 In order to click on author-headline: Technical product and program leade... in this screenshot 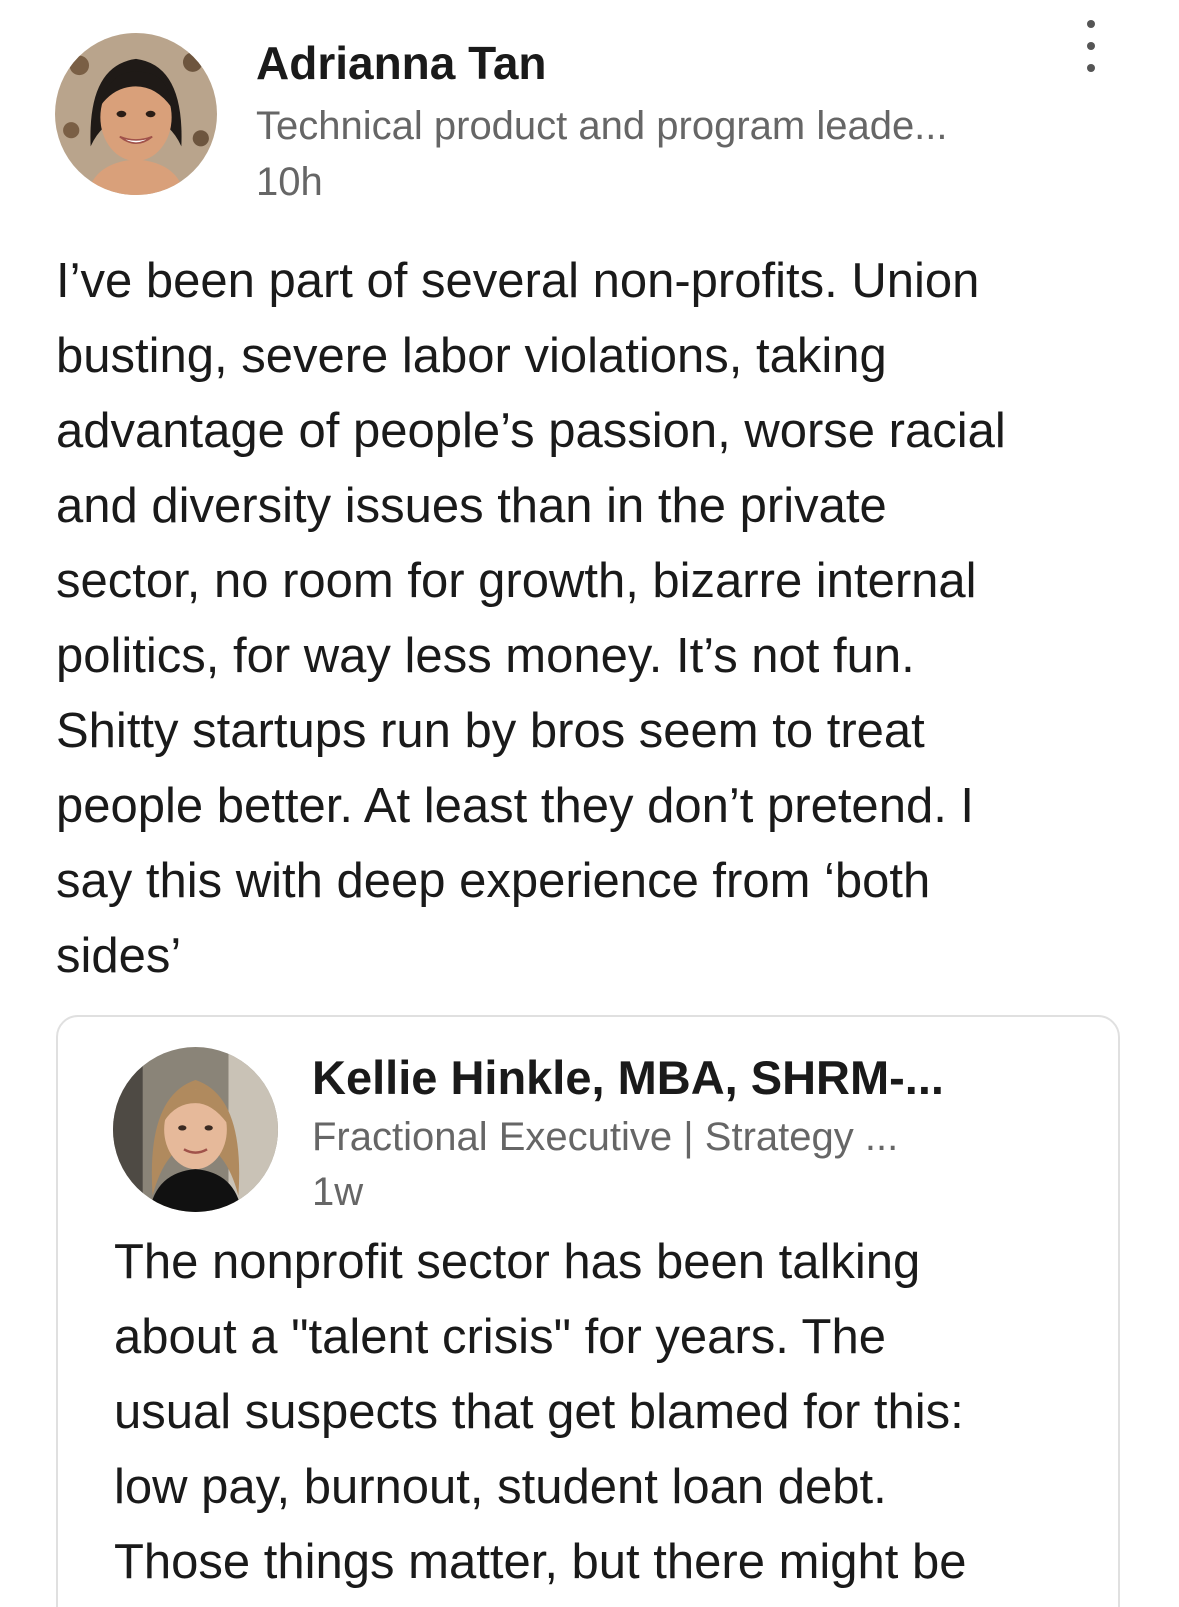, I will do `click(602, 126)`.